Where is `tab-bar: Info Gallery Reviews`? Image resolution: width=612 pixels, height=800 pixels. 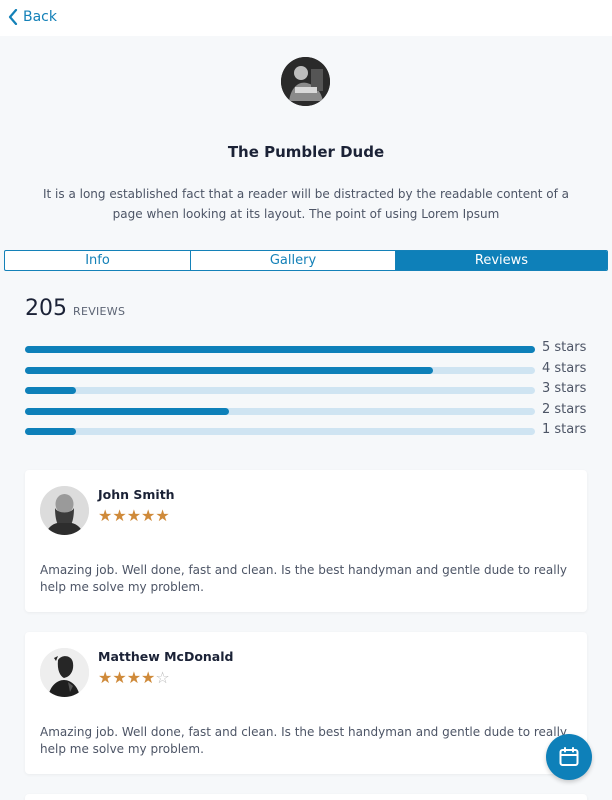
tab-bar: Info Gallery Reviews is located at coordinates (306, 260).